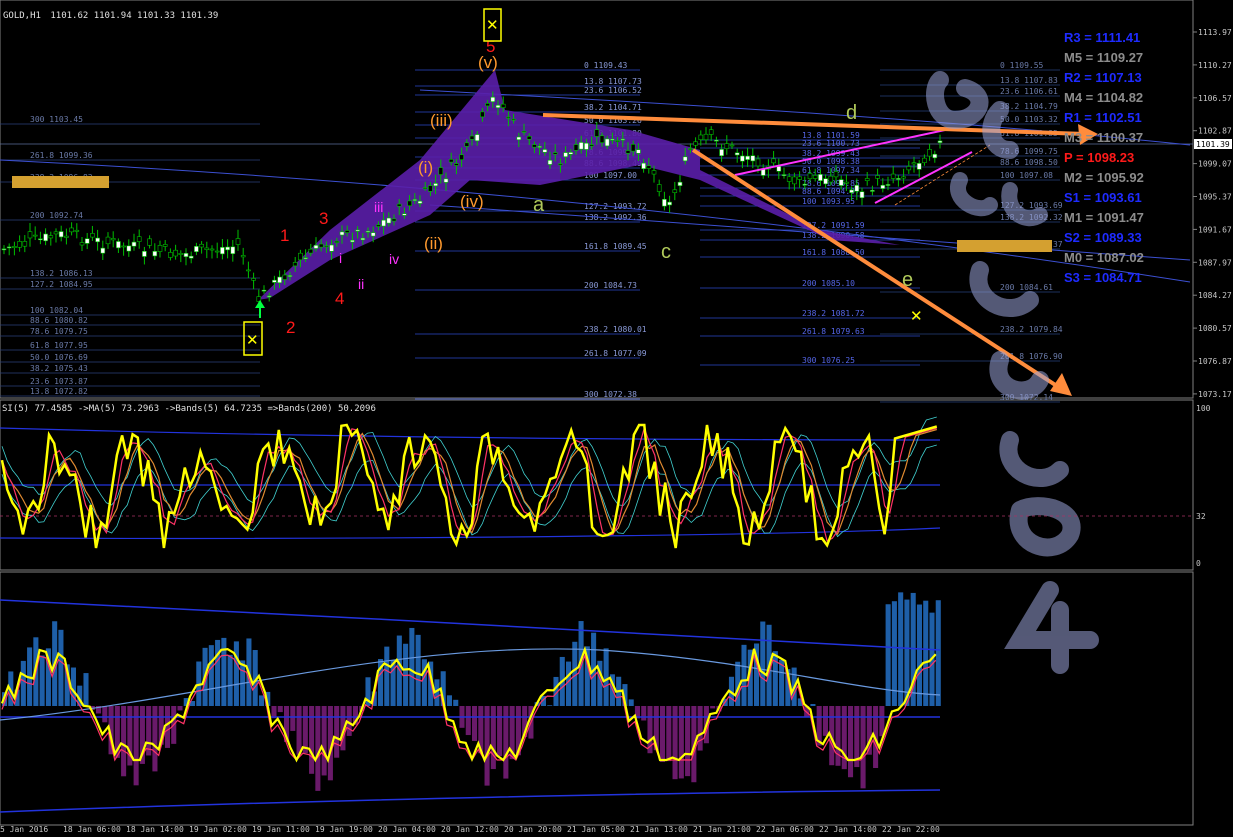  What do you see at coordinates (59, 381) in the screenshot?
I see `fib-level-label: 23.6 1073.87` at bounding box center [59, 381].